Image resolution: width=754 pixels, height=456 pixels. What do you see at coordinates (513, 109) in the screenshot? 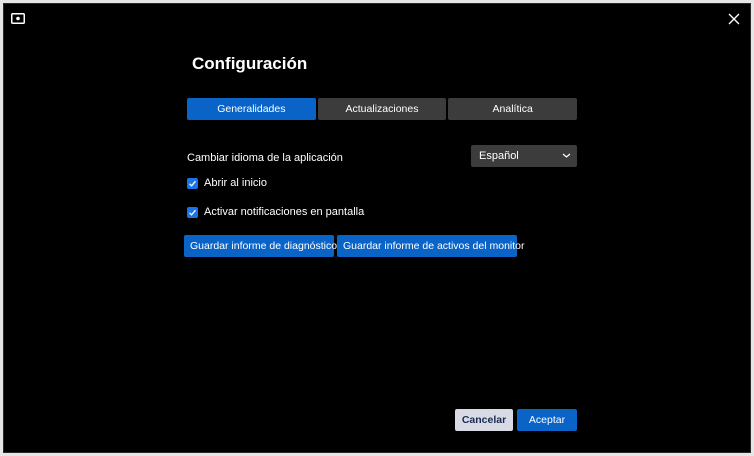
I see `tab-analitica: Analítica` at bounding box center [513, 109].